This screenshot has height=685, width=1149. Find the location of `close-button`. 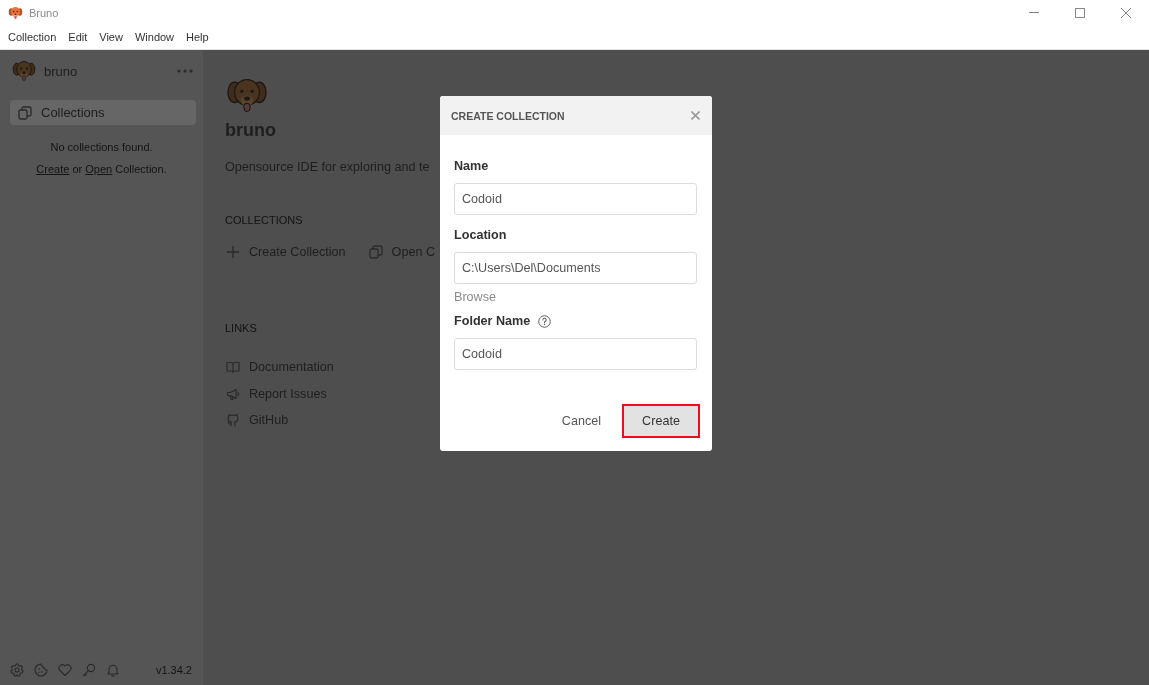

close-button is located at coordinates (695, 115).